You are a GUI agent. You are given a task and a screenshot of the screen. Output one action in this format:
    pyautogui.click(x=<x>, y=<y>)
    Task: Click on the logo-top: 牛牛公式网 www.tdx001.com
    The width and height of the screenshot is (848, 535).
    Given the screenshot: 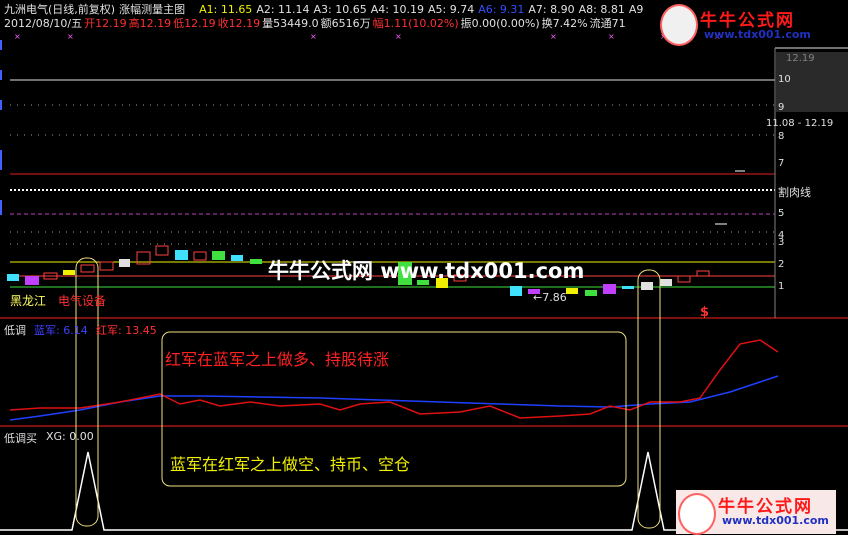 What is the action you would take?
    pyautogui.click(x=740, y=24)
    